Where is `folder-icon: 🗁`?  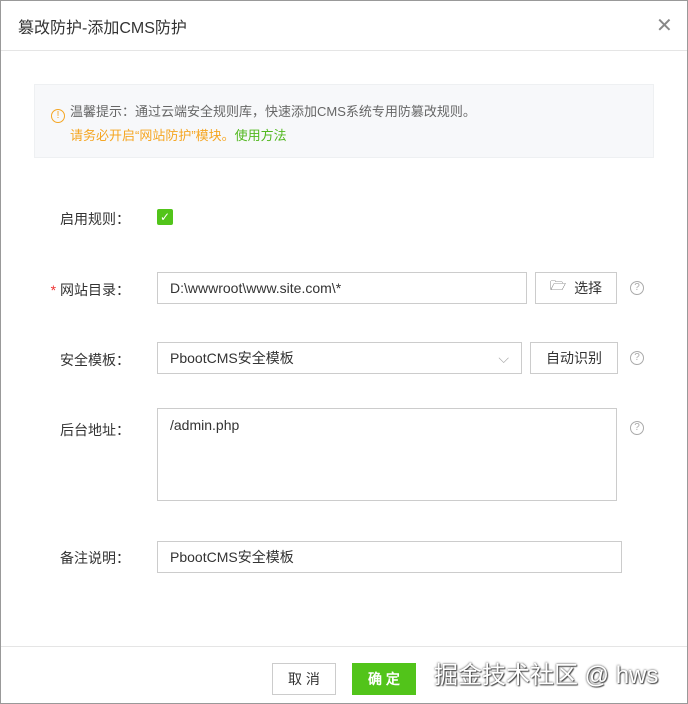
folder-icon: 🗁 is located at coordinates (558, 285).